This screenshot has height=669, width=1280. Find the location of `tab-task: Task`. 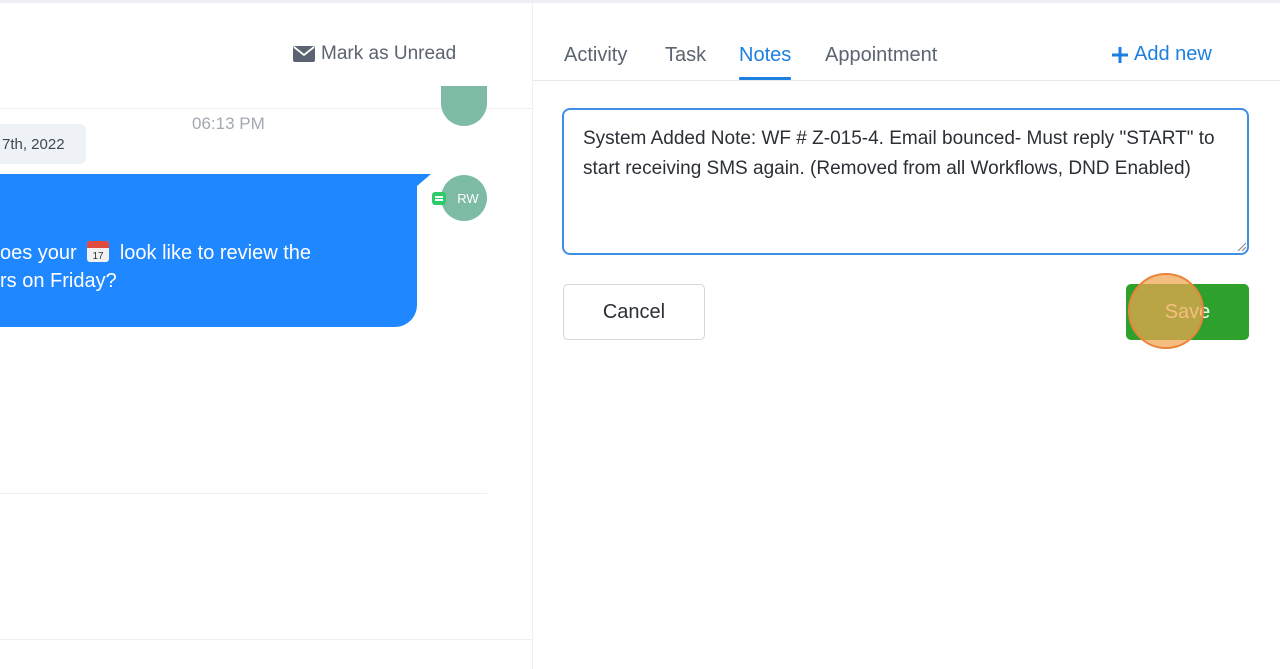

tab-task: Task is located at coordinates (685, 55).